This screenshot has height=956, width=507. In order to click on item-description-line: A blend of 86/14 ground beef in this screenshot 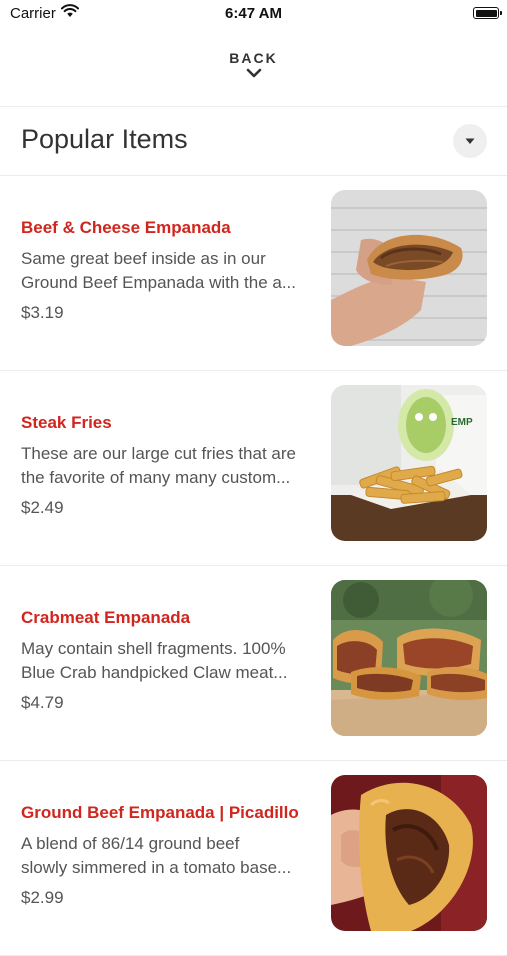, I will do `click(130, 843)`.